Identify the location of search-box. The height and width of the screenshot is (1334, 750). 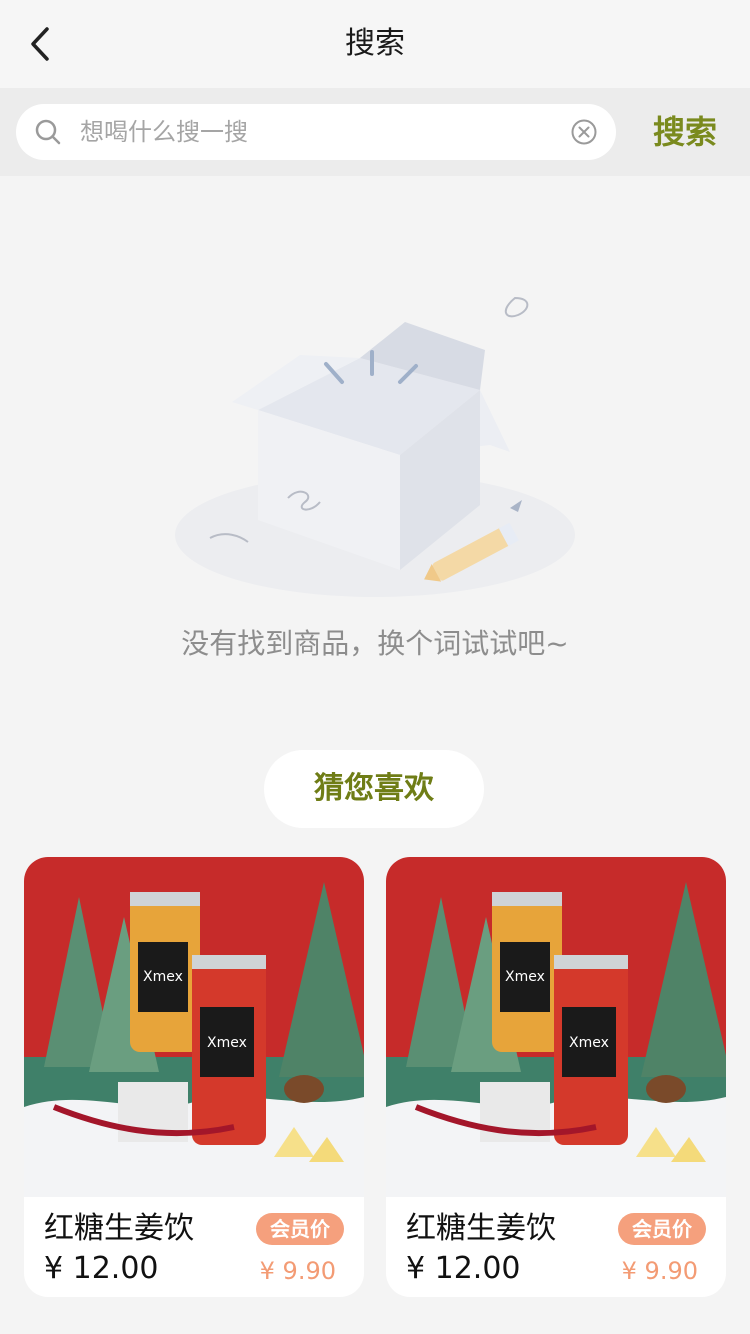
(316, 132).